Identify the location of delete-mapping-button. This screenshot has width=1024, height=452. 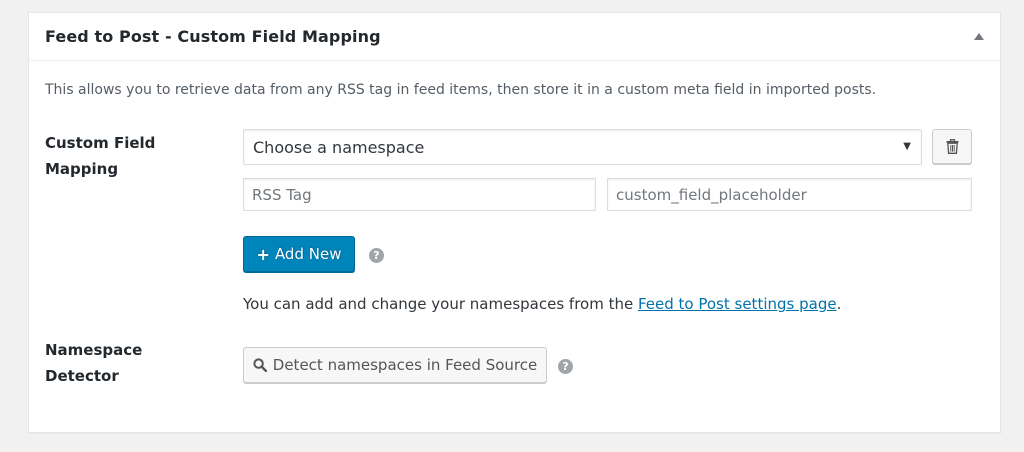
(952, 146).